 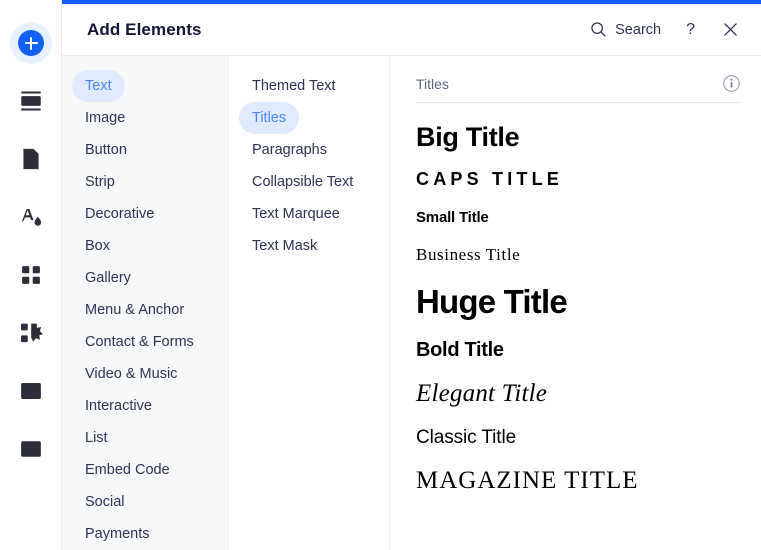 I want to click on preview-item: Small Title, so click(x=578, y=217).